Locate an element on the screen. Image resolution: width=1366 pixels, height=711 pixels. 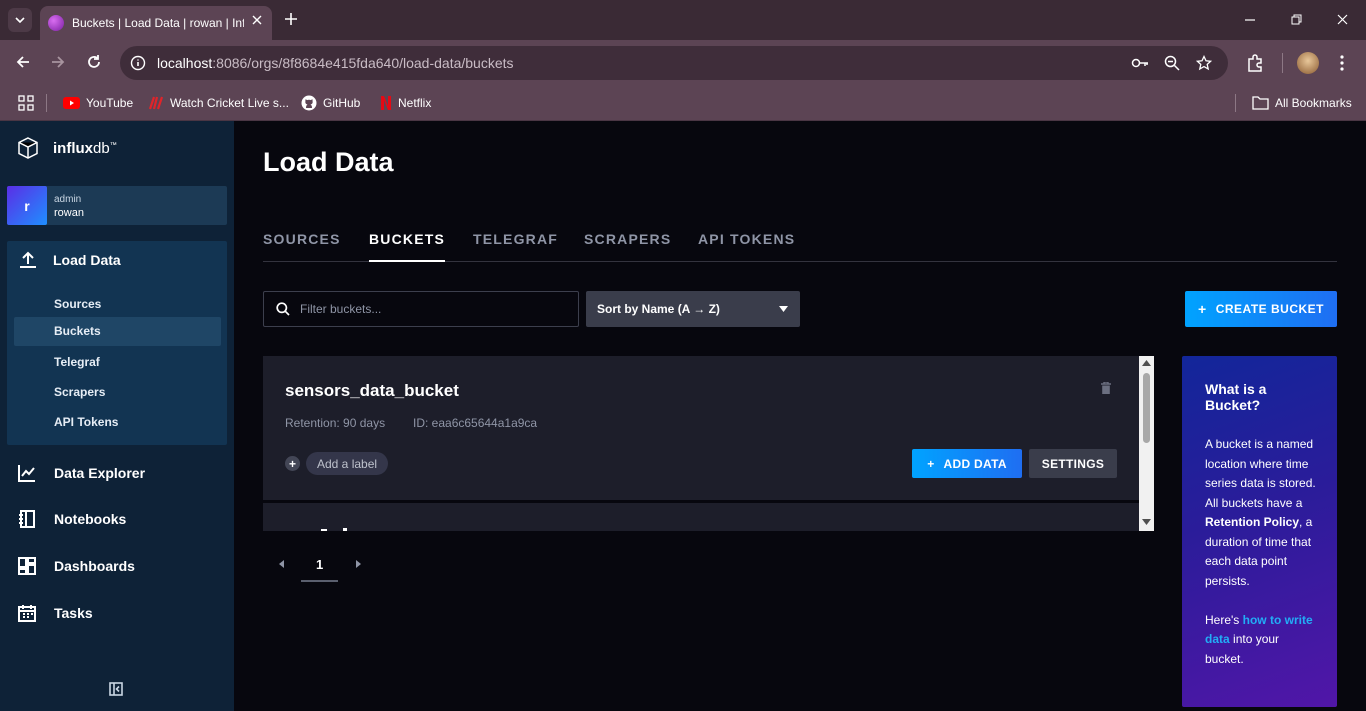
bookmark-star-icon is located at coordinates (1204, 63).